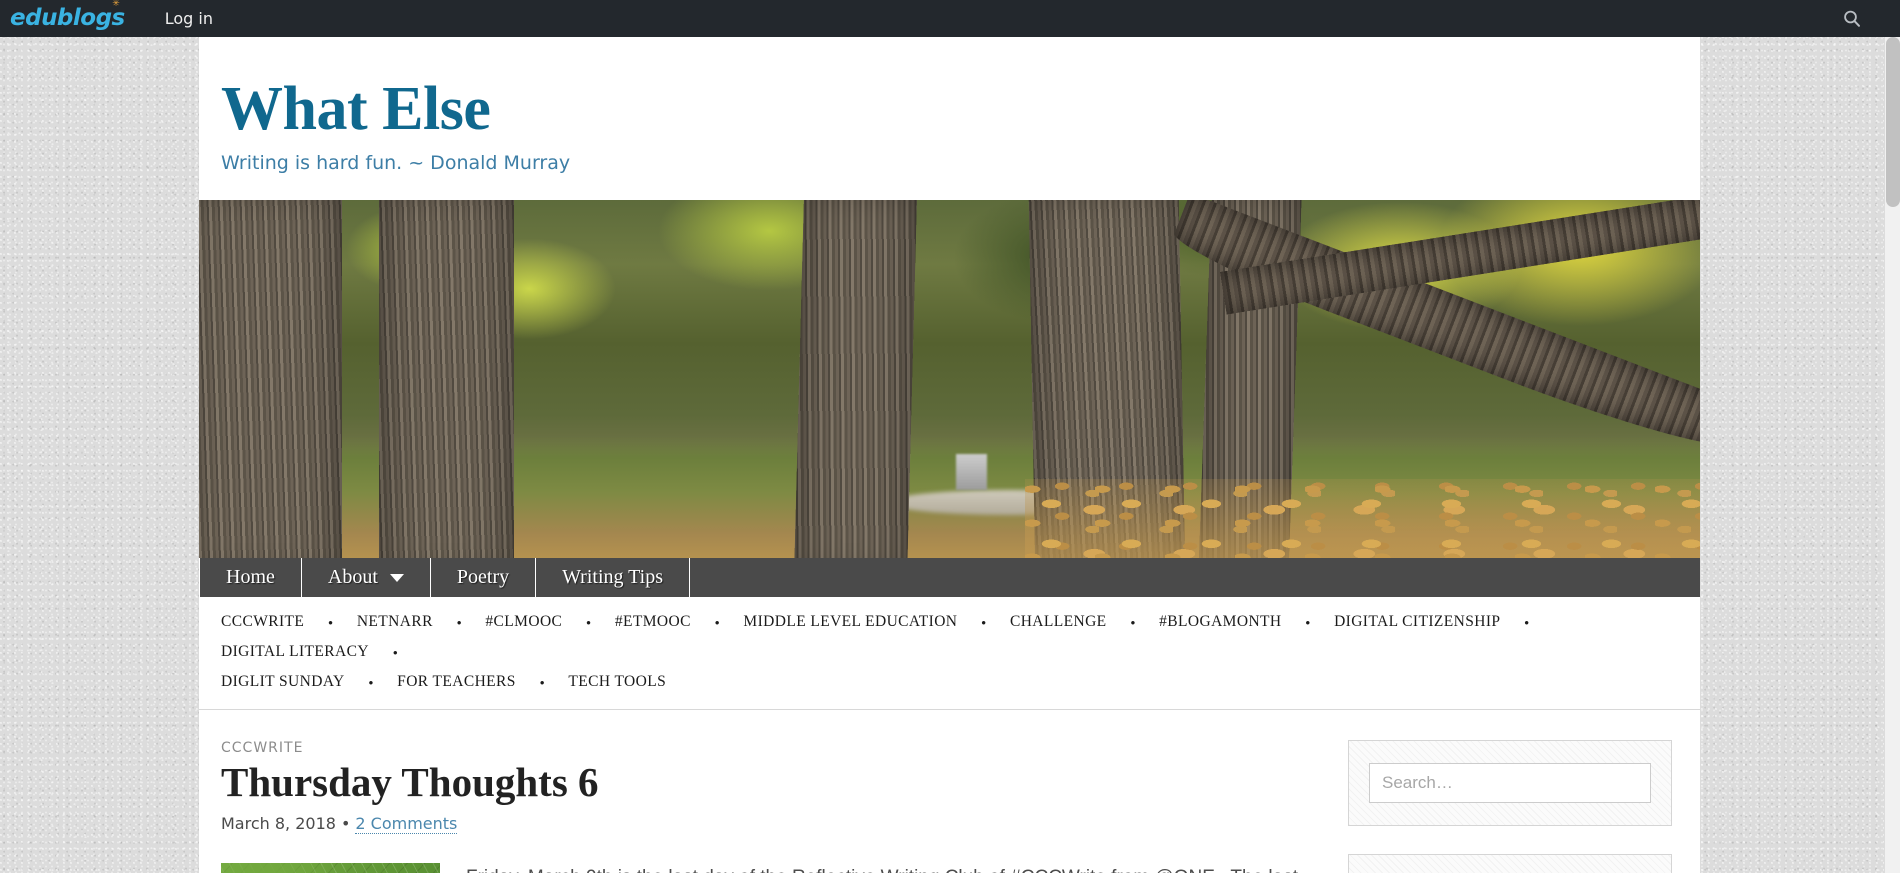 This screenshot has height=873, width=1900. I want to click on nav-item-poetry: Poetry, so click(484, 578).